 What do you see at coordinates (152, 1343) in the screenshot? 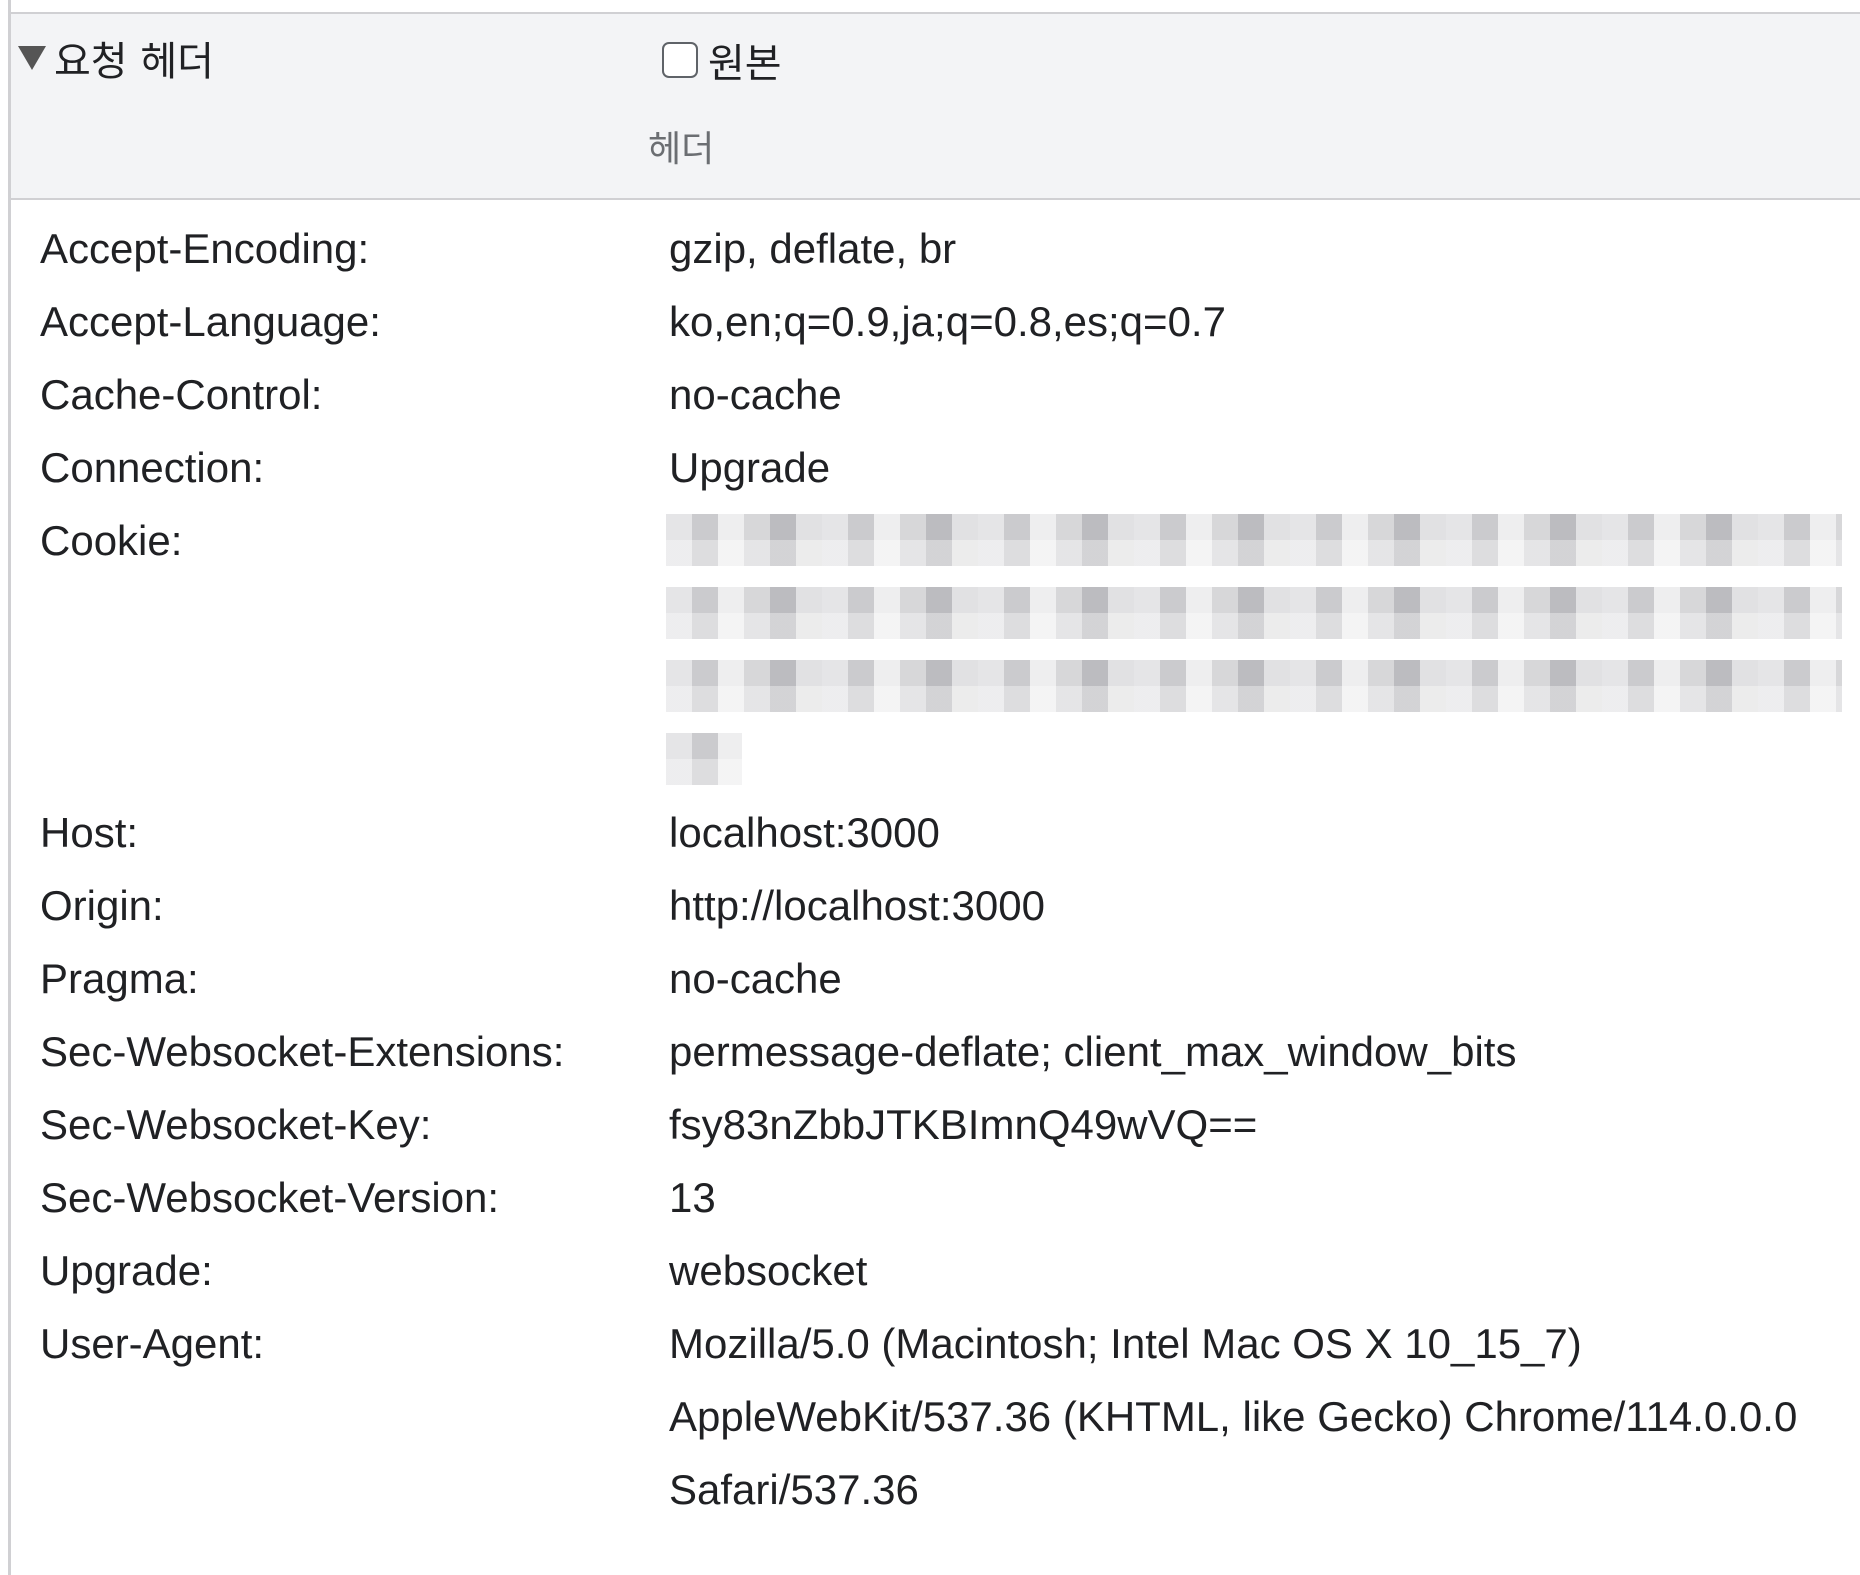
I see `header-name: User-Agent:` at bounding box center [152, 1343].